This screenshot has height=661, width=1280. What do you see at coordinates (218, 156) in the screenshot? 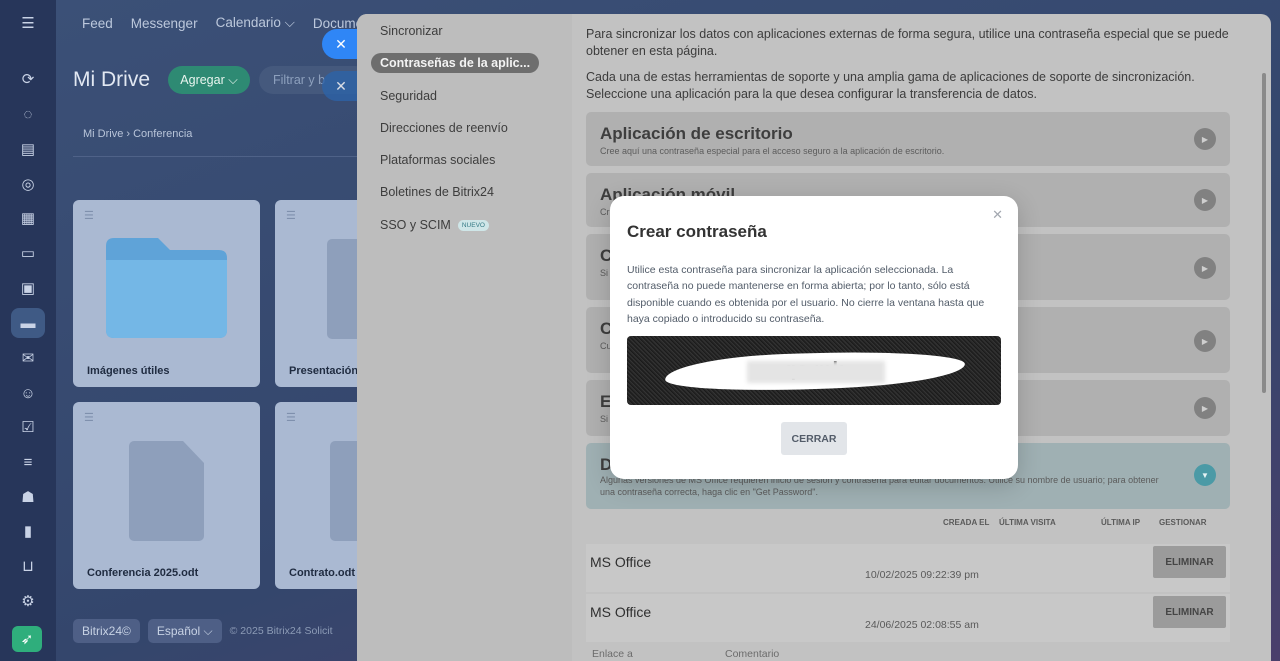
I see `divider` at bounding box center [218, 156].